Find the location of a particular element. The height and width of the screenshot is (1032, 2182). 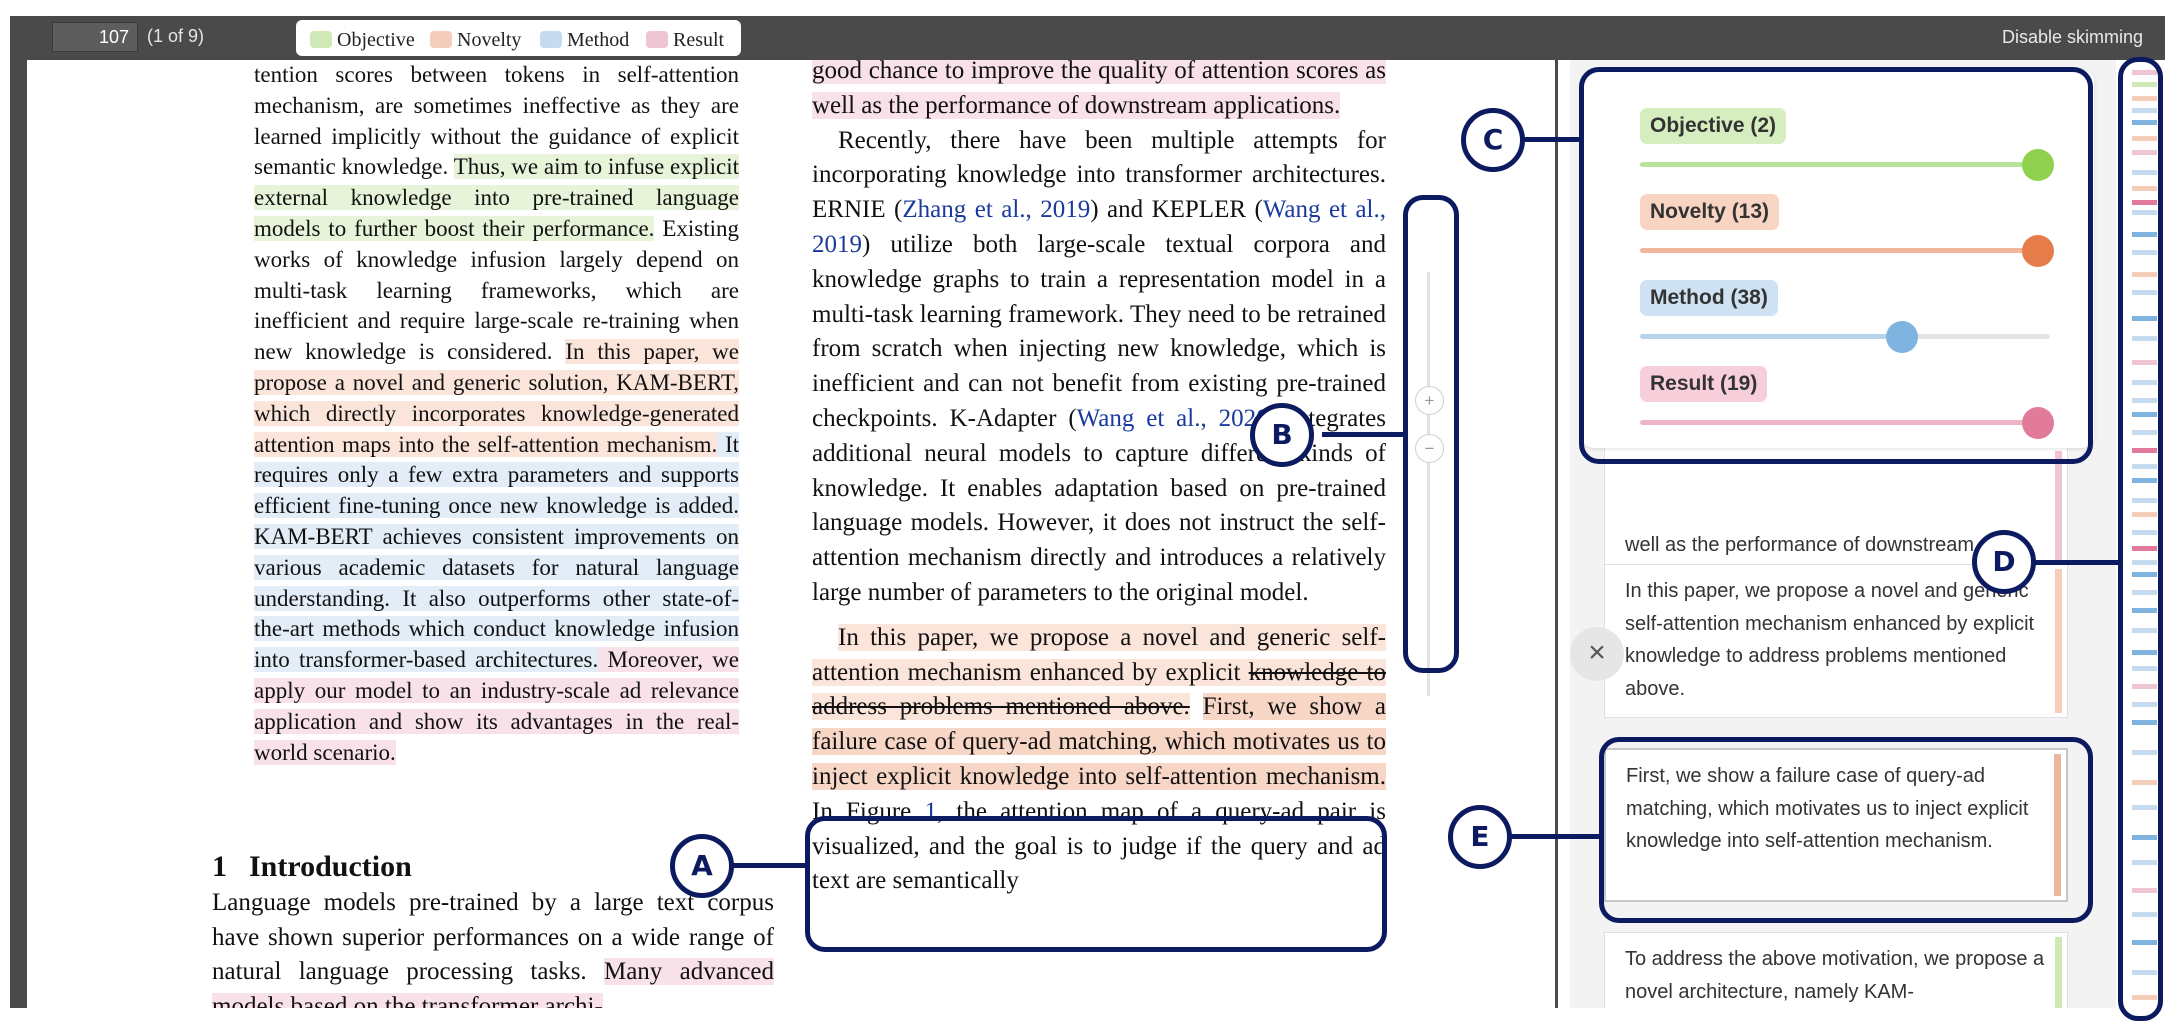

section-title: Introduction is located at coordinates (330, 866).